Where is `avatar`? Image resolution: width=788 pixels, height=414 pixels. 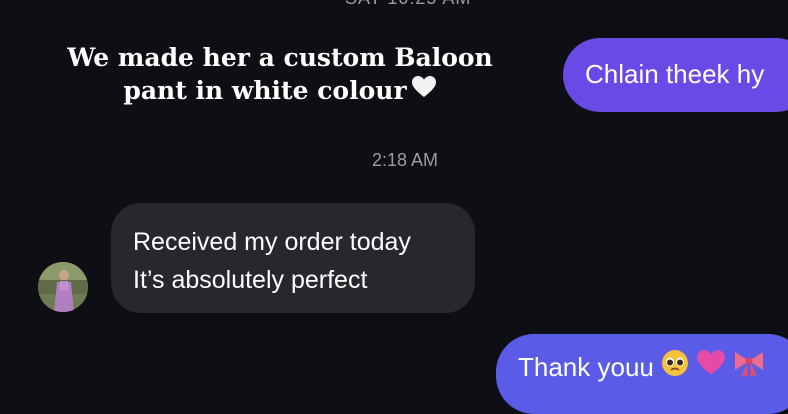
avatar is located at coordinates (63, 287).